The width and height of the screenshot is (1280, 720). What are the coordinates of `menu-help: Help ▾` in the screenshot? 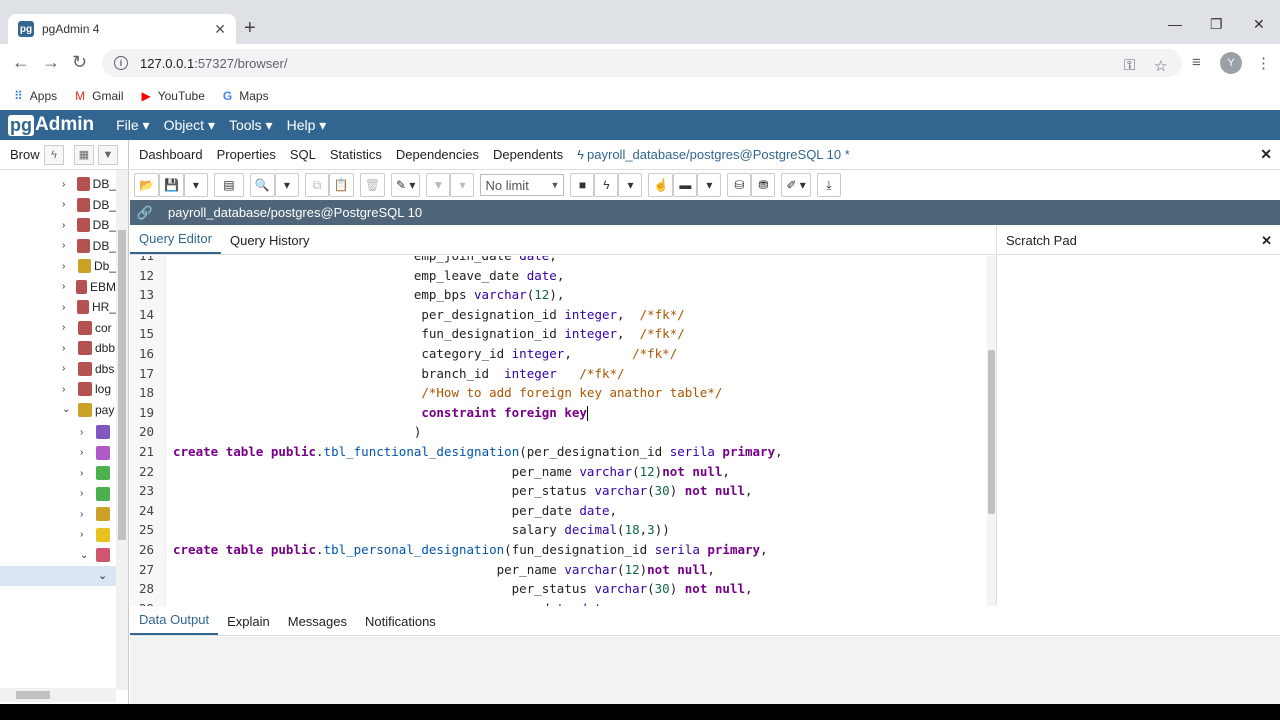 It's located at (307, 125).